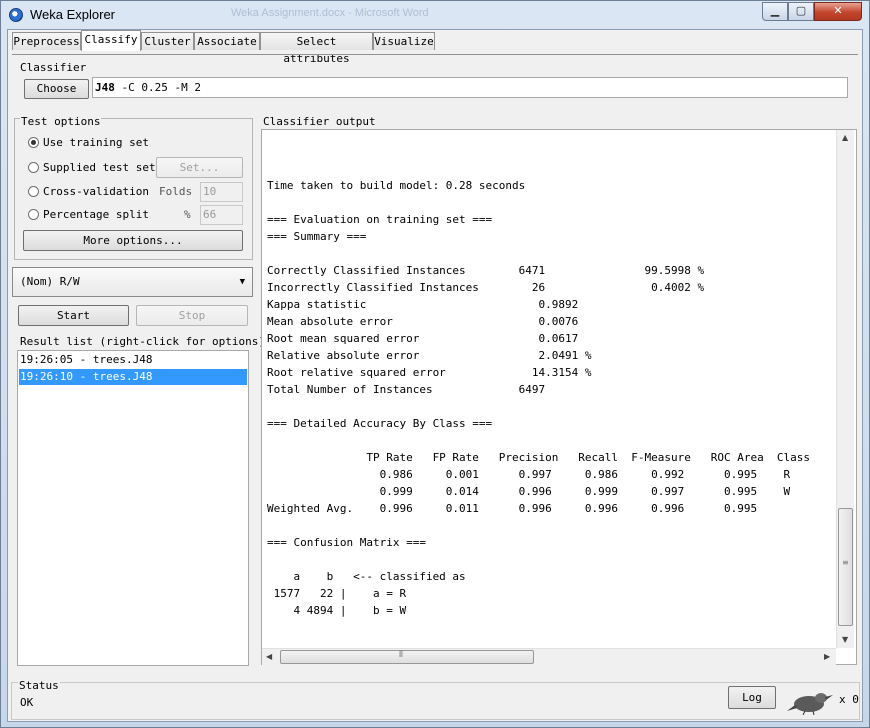 The width and height of the screenshot is (870, 728). I want to click on use-training-set-label: Use training set, so click(96, 142).